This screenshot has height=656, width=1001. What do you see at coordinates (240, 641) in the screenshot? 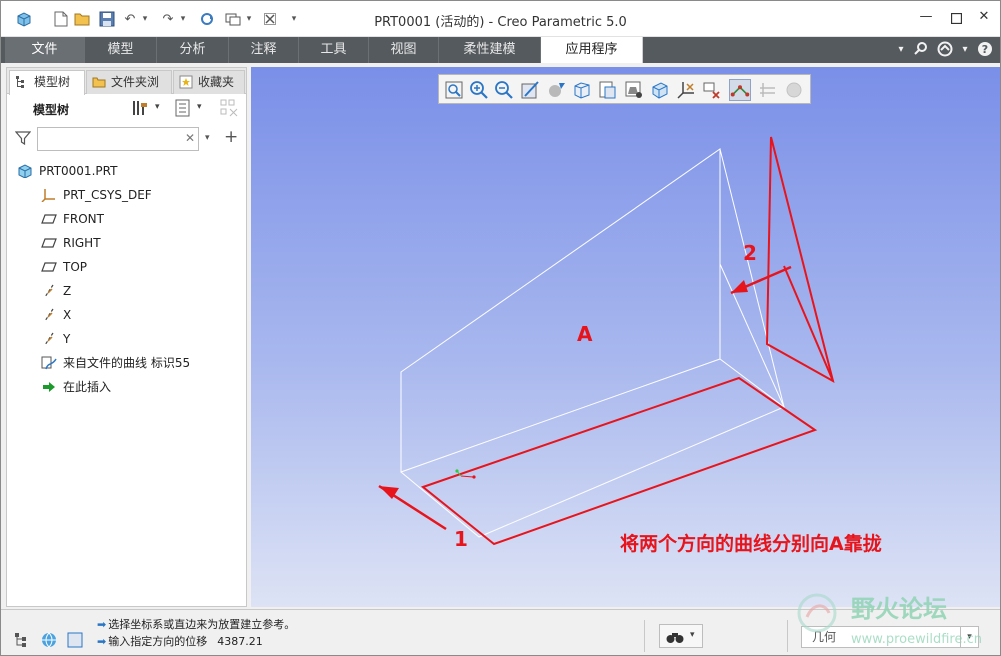
I see `status-value: 4387.21` at bounding box center [240, 641].